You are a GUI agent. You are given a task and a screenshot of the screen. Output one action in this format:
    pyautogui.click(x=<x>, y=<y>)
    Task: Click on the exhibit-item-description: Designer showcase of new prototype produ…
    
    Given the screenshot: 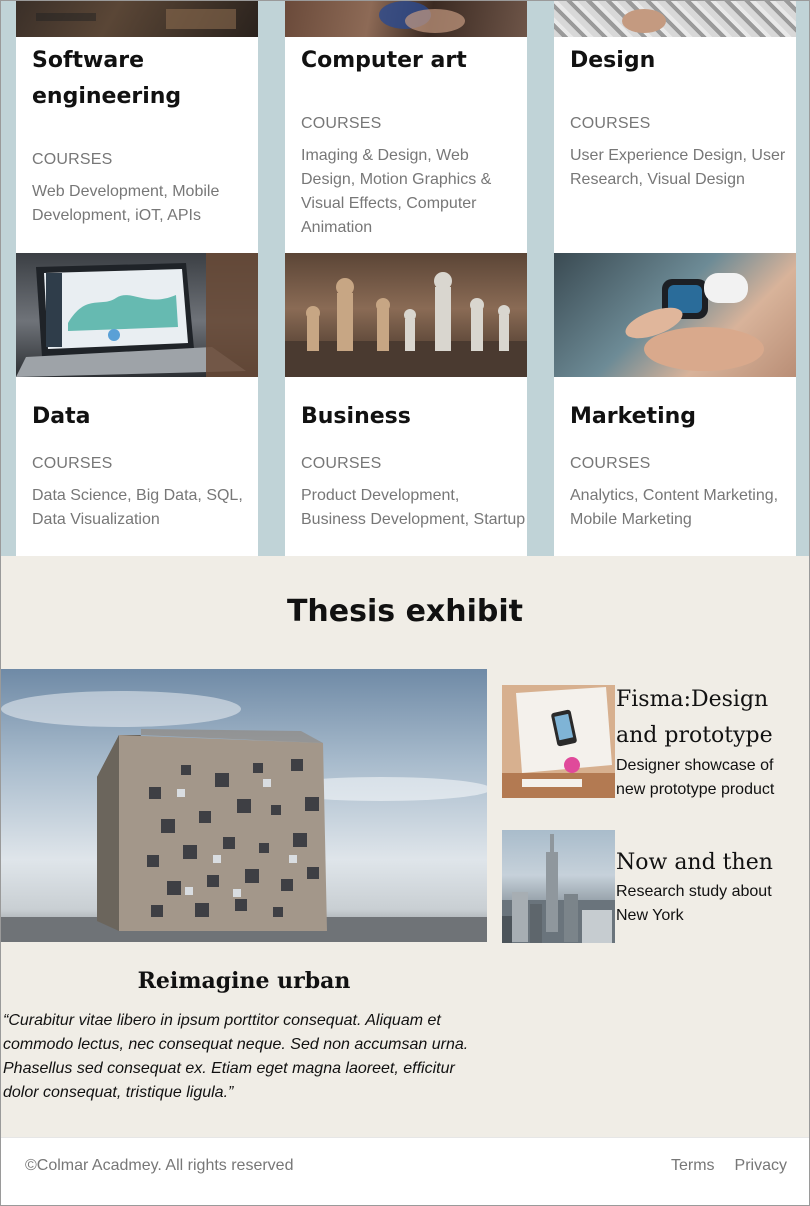 What is the action you would take?
    pyautogui.click(x=695, y=777)
    